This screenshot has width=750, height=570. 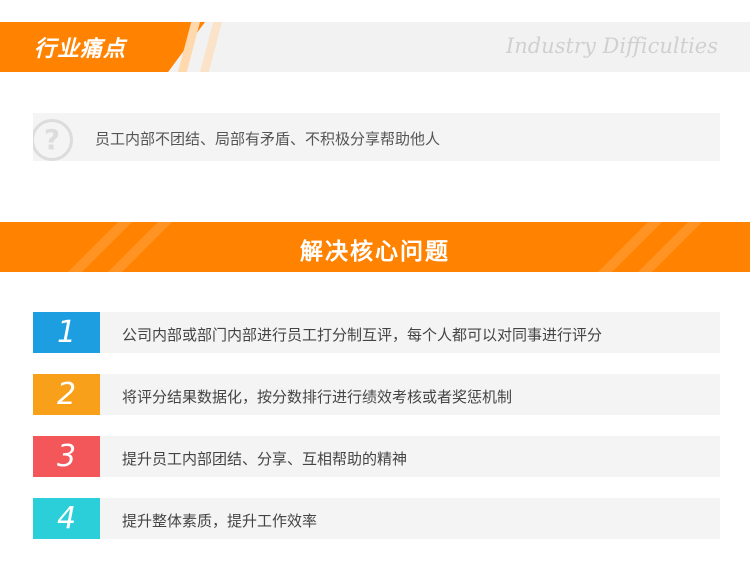 What do you see at coordinates (220, 521) in the screenshot?
I see `item-text: 提升整体素质，提升工作效率` at bounding box center [220, 521].